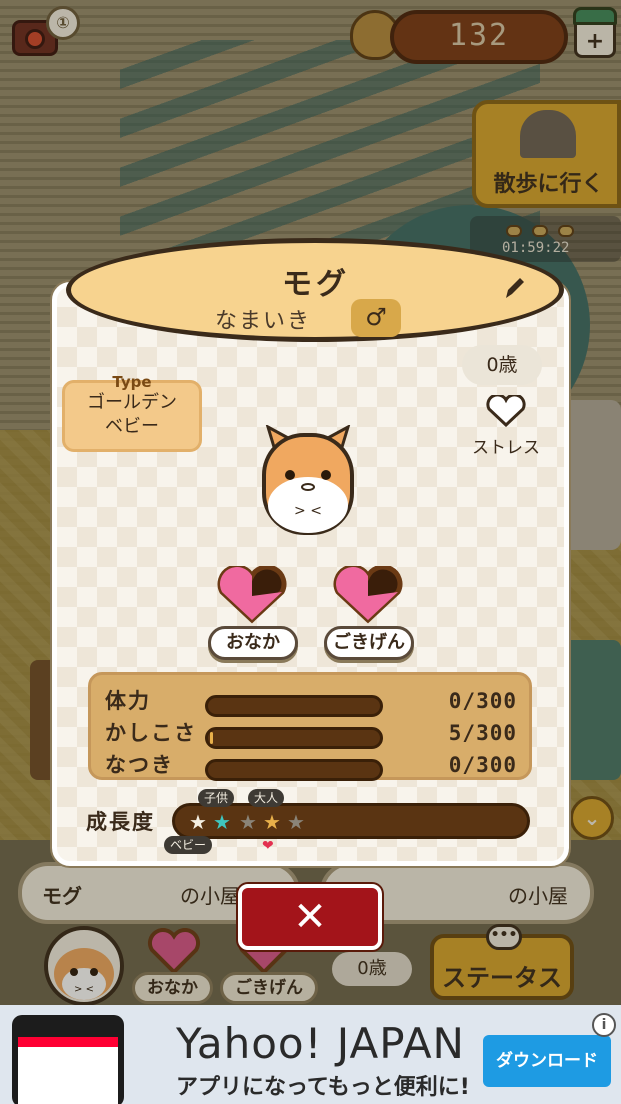 The image size is (621, 1104). I want to click on hunger-chip: おなか, so click(253, 643).